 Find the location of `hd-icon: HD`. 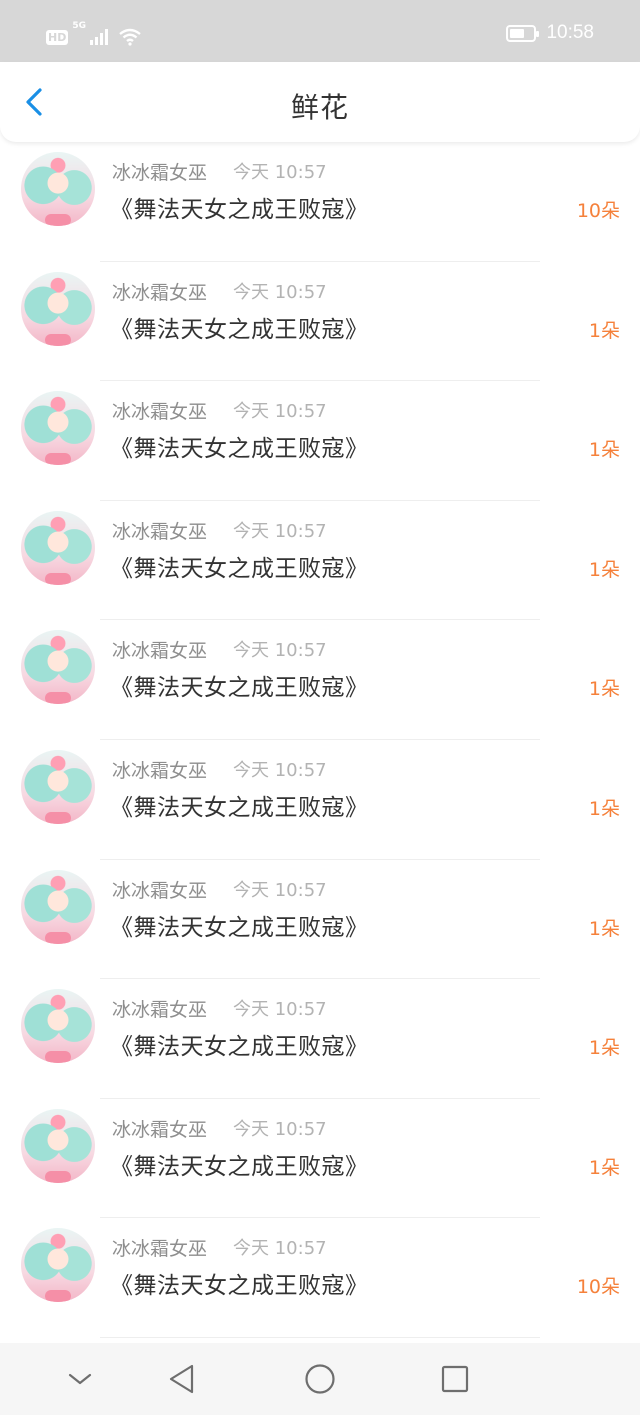

hd-icon: HD is located at coordinates (57, 37).